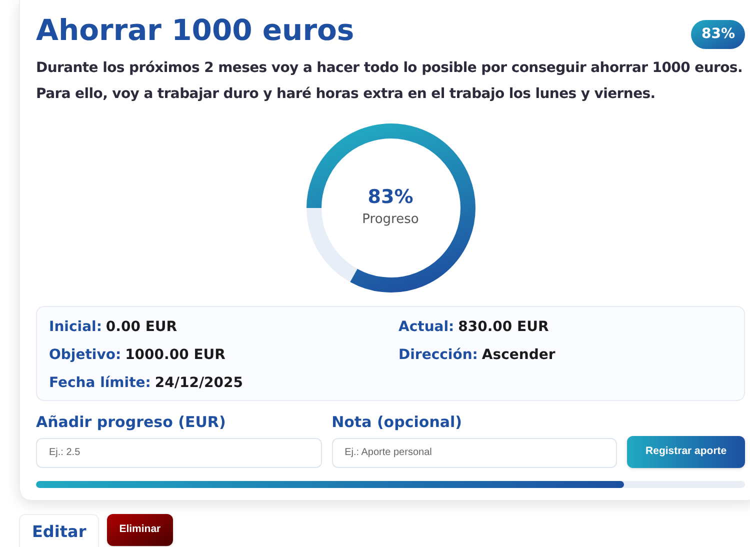 The image size is (750, 547). Describe the element at coordinates (438, 355) in the screenshot. I see `detail-label: Dirección:` at that location.